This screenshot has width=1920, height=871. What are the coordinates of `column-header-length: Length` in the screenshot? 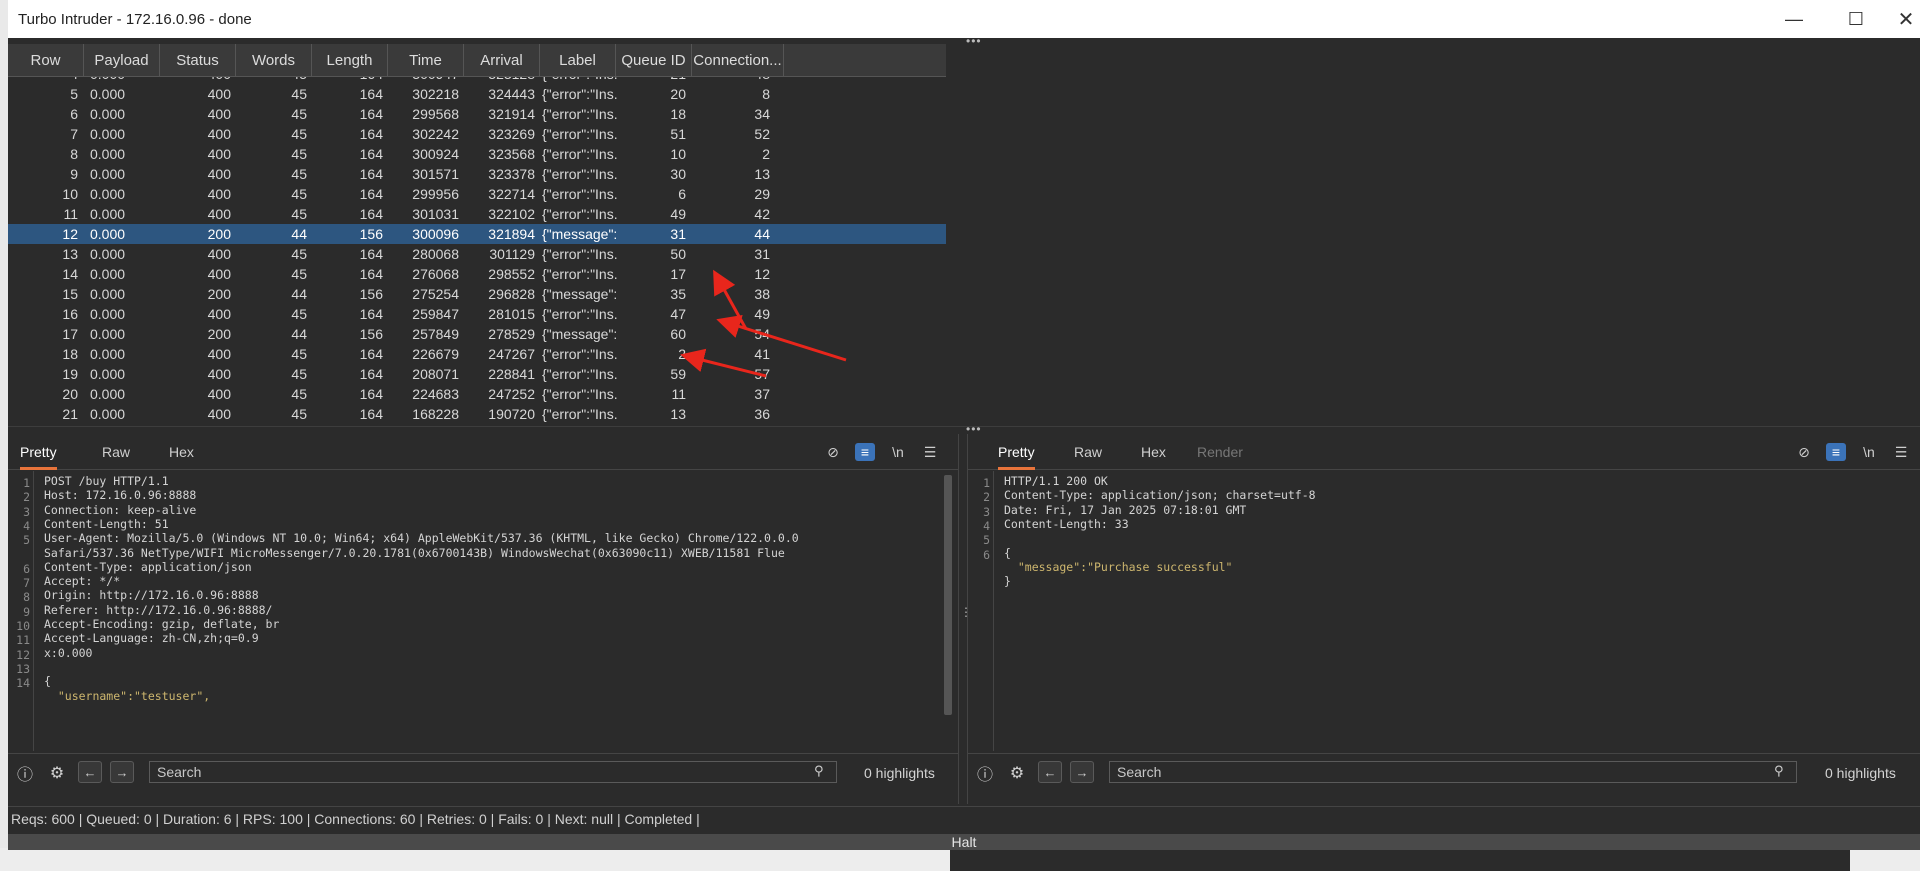 It's located at (350, 60).